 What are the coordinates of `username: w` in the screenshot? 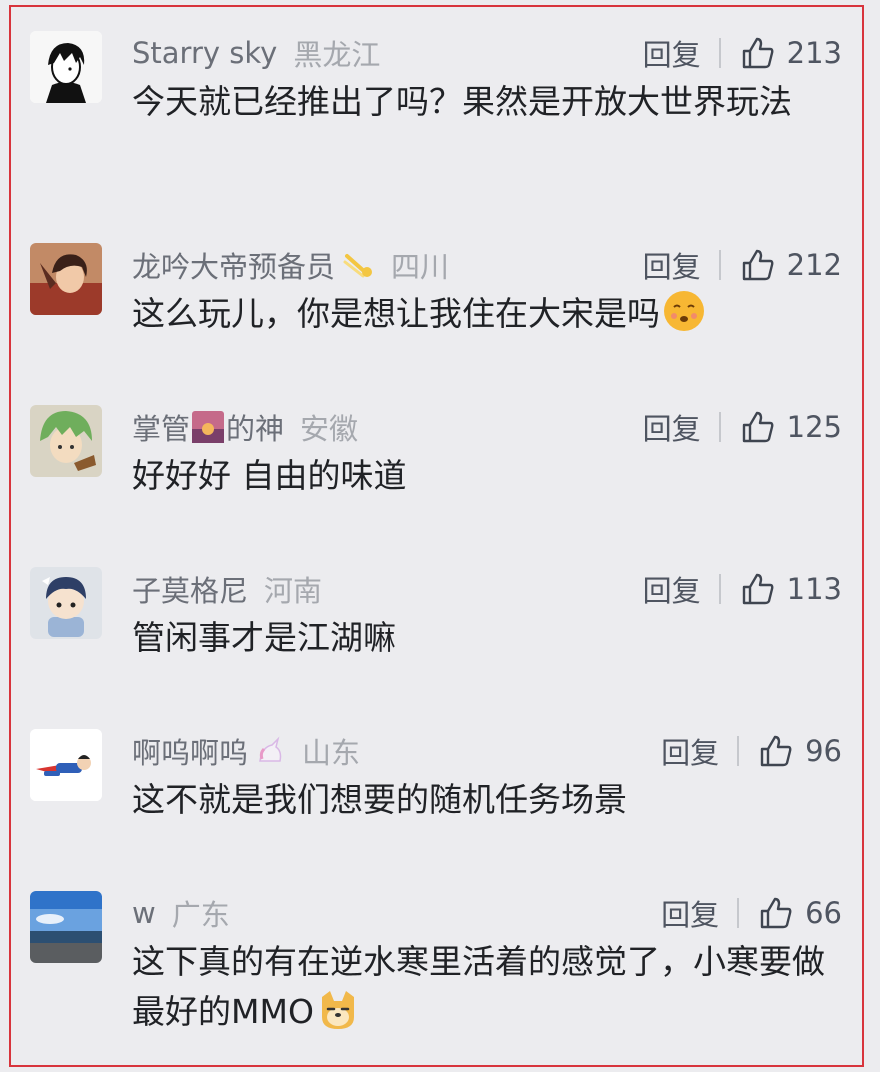 It's located at (144, 913).